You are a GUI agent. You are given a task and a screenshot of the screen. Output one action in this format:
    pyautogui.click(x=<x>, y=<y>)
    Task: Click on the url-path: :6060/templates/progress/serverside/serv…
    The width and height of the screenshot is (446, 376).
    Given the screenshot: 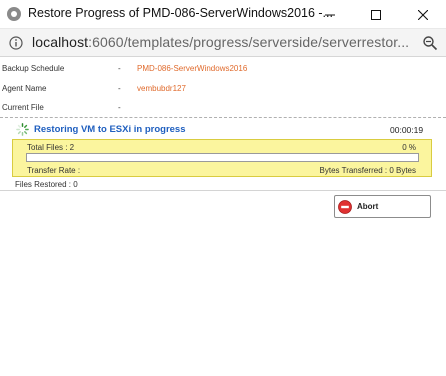 What is the action you would take?
    pyautogui.click(x=249, y=42)
    